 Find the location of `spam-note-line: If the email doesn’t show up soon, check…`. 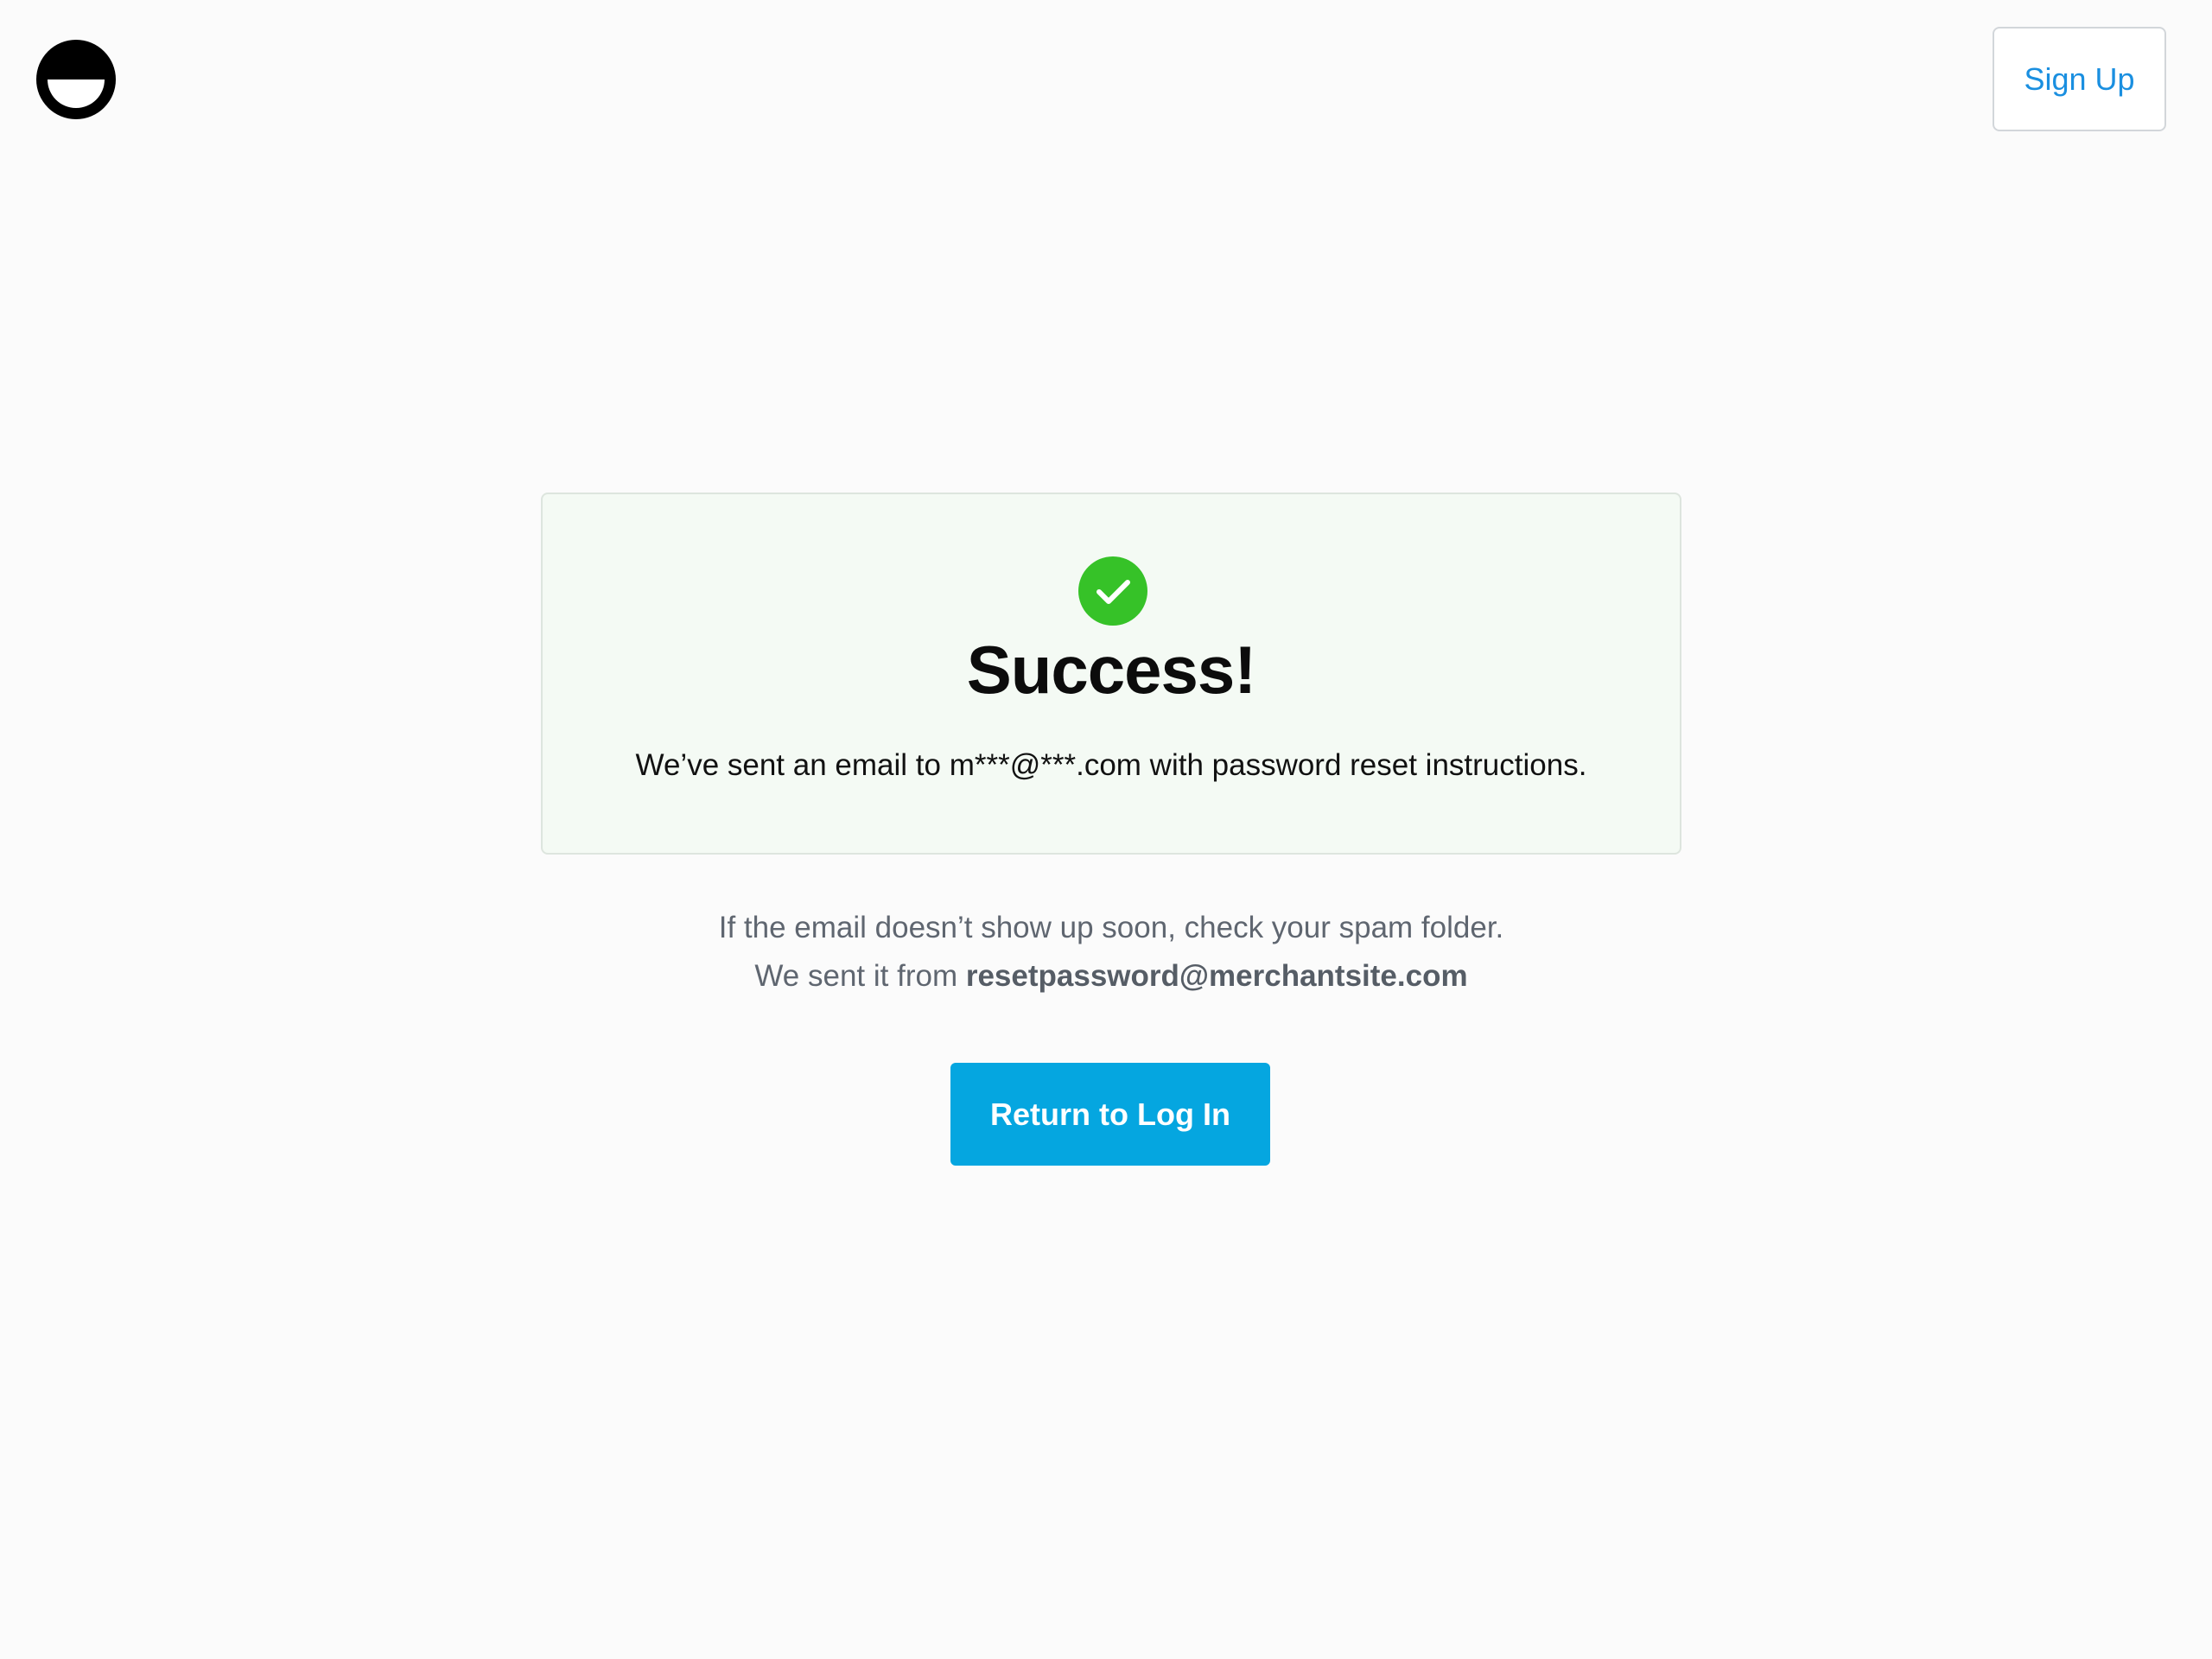

spam-note-line: If the email doesn’t show up soon, check… is located at coordinates (1111, 928).